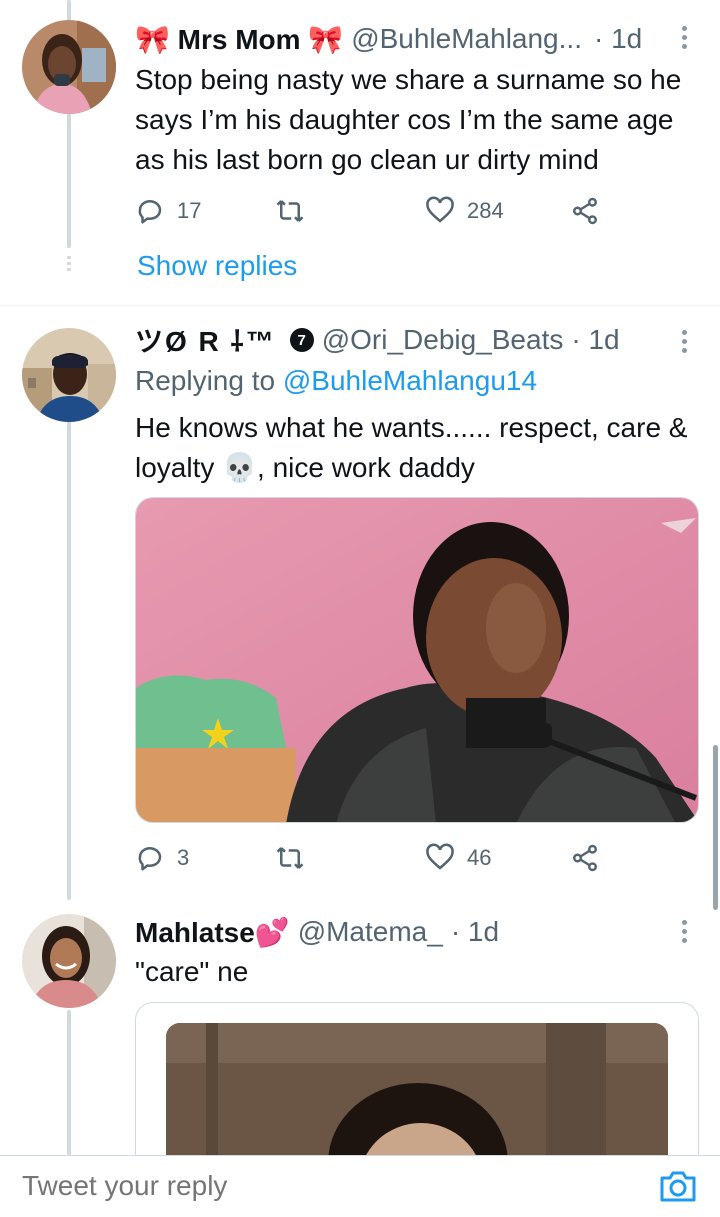  I want to click on display-name: ツØ R ⸸™, so click(205, 340).